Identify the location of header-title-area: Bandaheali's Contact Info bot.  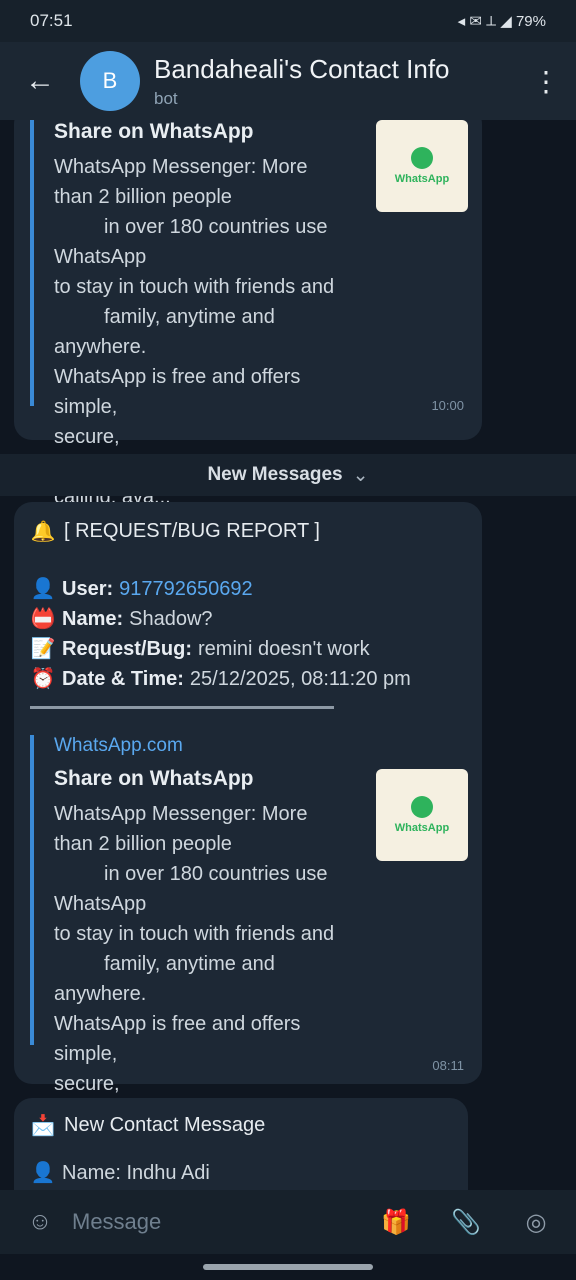
(335, 81).